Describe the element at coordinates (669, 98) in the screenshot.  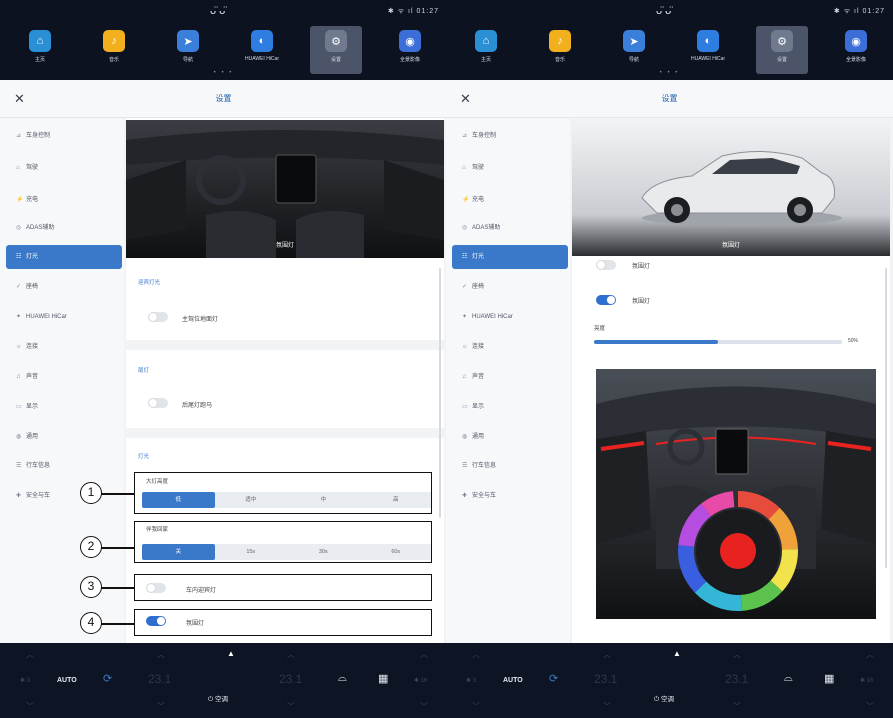
I see `page-title: 设置` at that location.